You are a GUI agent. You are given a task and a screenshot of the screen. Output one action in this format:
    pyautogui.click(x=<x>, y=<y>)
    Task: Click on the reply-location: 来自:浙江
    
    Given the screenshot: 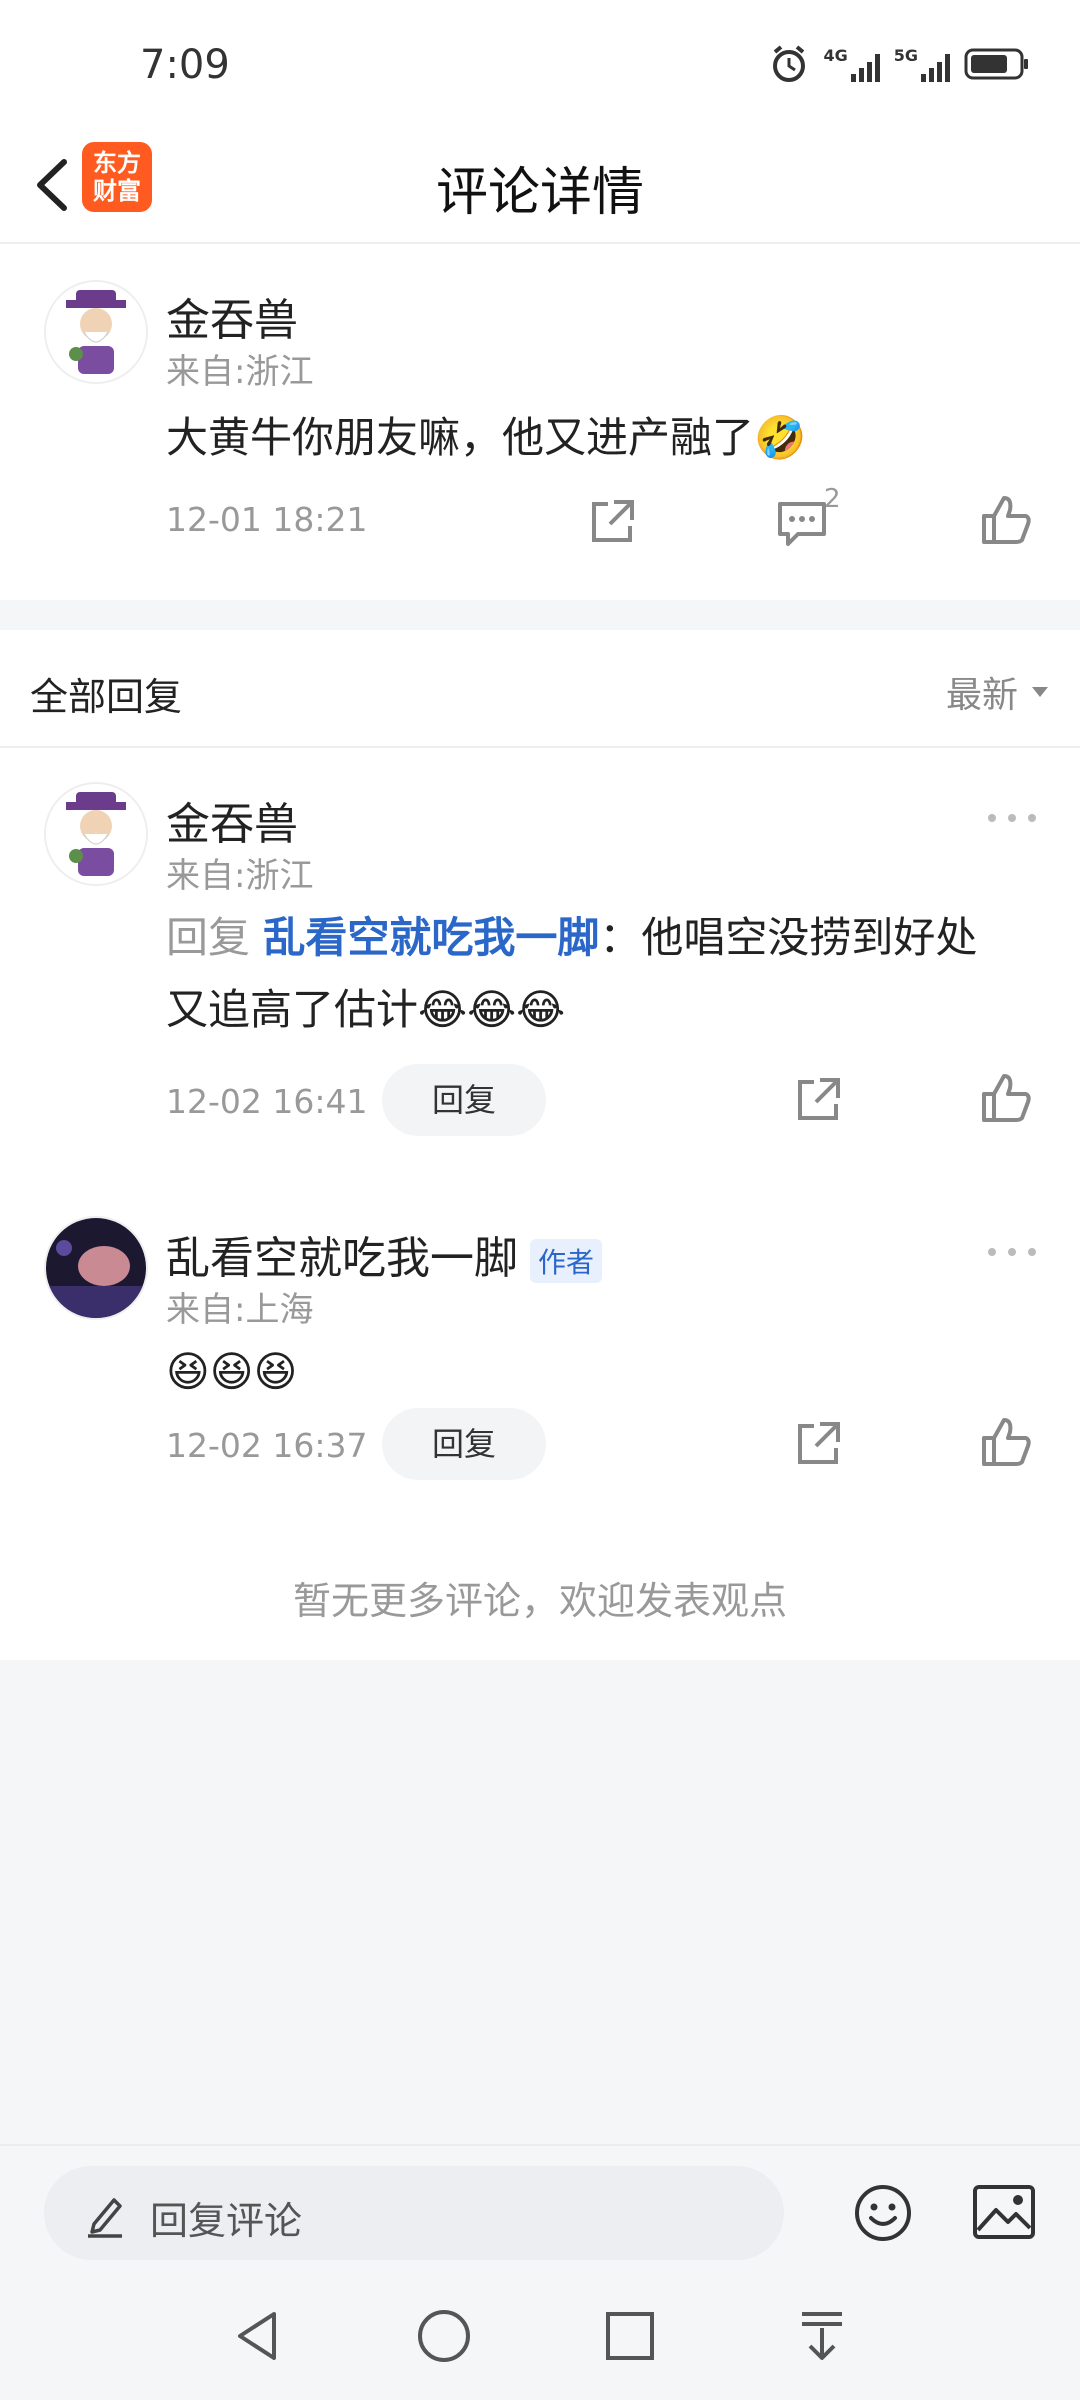 What is the action you would take?
    pyautogui.click(x=240, y=876)
    